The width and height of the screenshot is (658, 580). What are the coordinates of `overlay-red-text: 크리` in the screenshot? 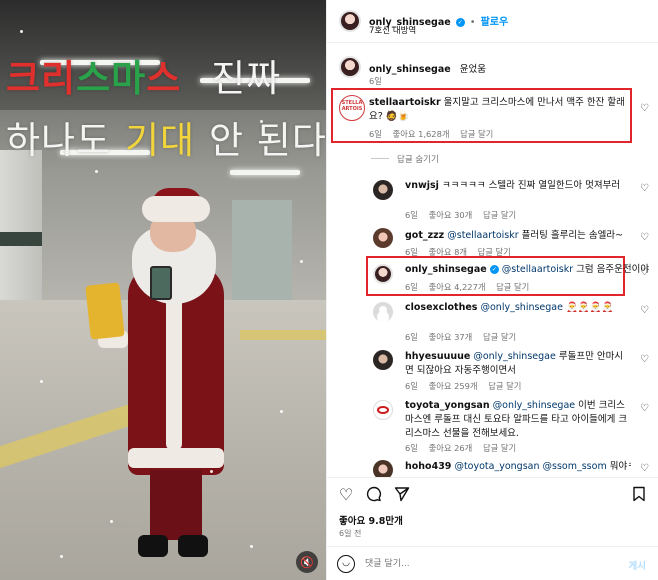 It's located at (41, 78).